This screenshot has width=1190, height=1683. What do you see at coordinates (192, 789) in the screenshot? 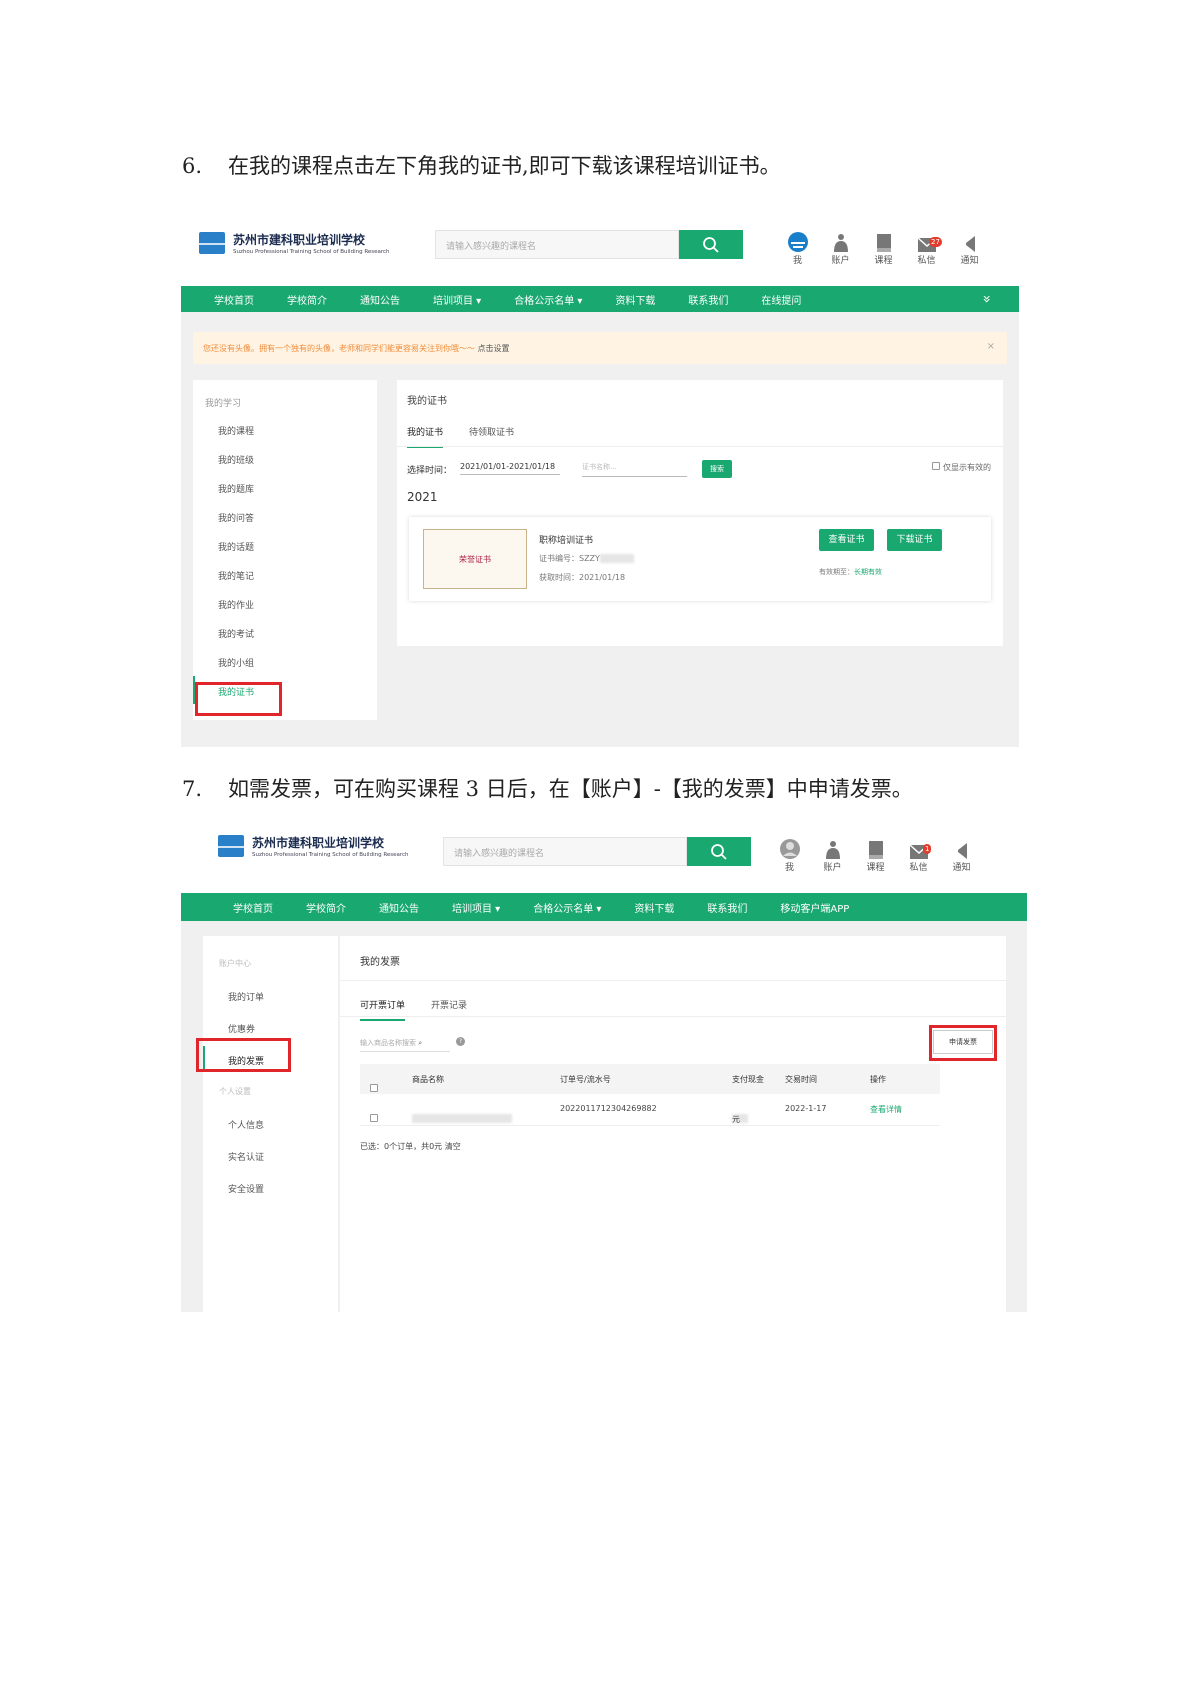
I see `step-number: 7.` at bounding box center [192, 789].